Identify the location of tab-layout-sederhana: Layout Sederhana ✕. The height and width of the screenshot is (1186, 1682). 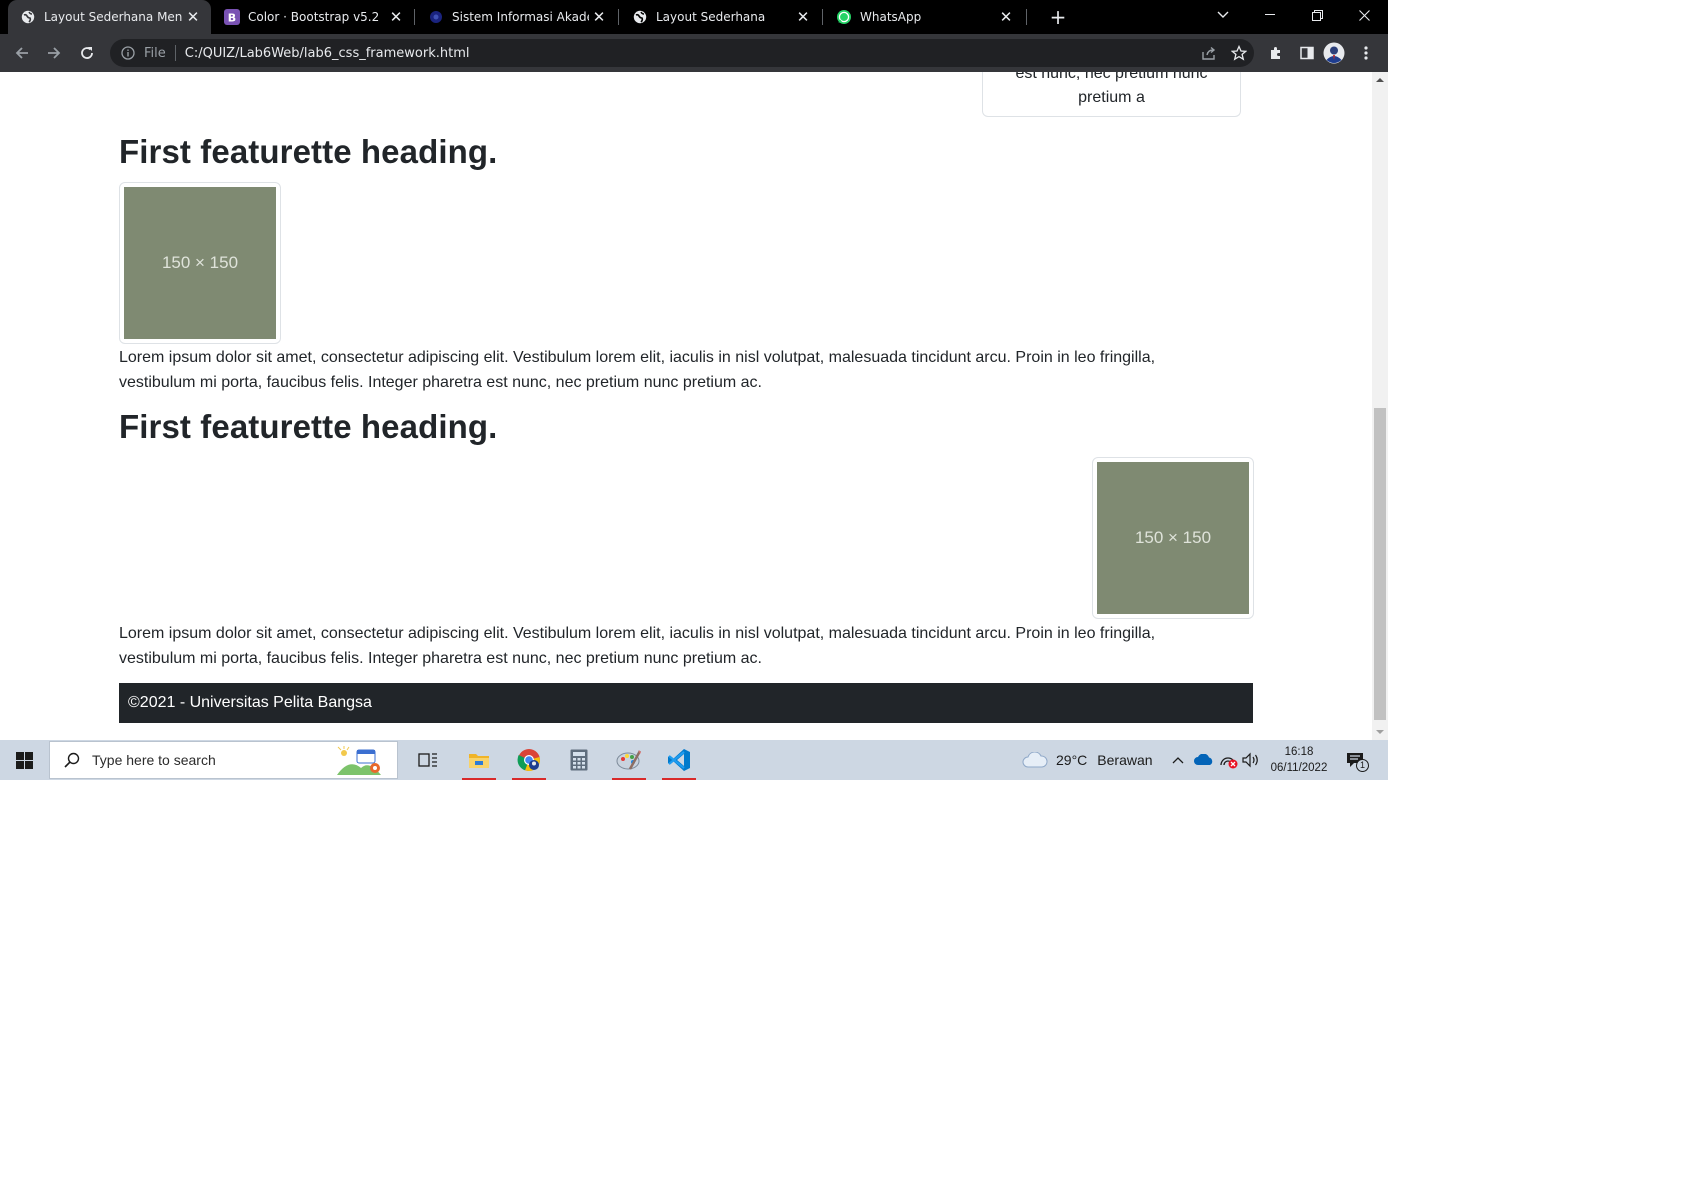
(720, 17).